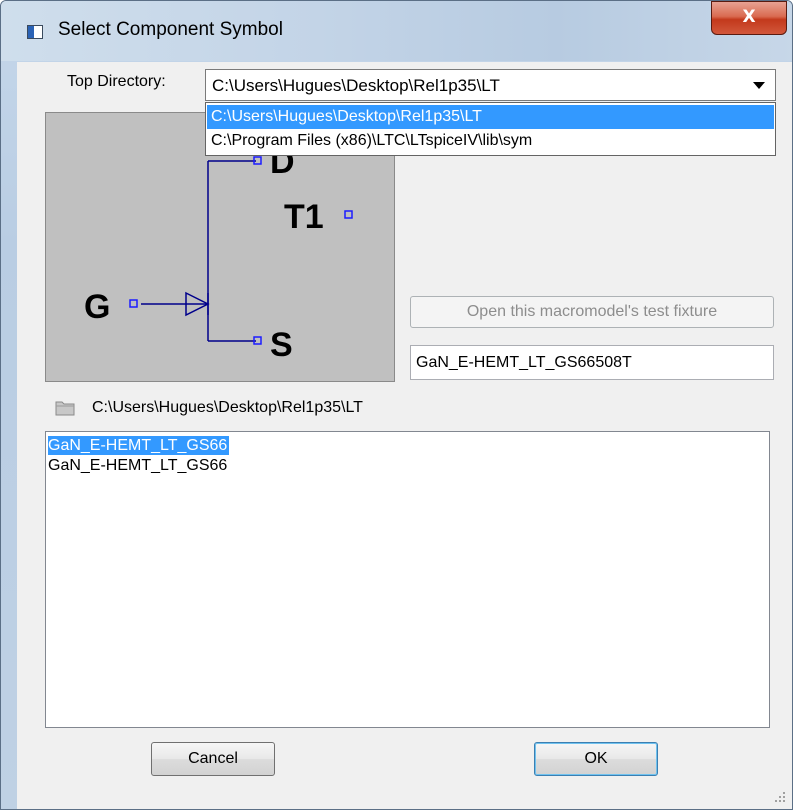  What do you see at coordinates (524, 362) in the screenshot?
I see `model-name-value: GaN_E-HEMT_LT_GS66508T` at bounding box center [524, 362].